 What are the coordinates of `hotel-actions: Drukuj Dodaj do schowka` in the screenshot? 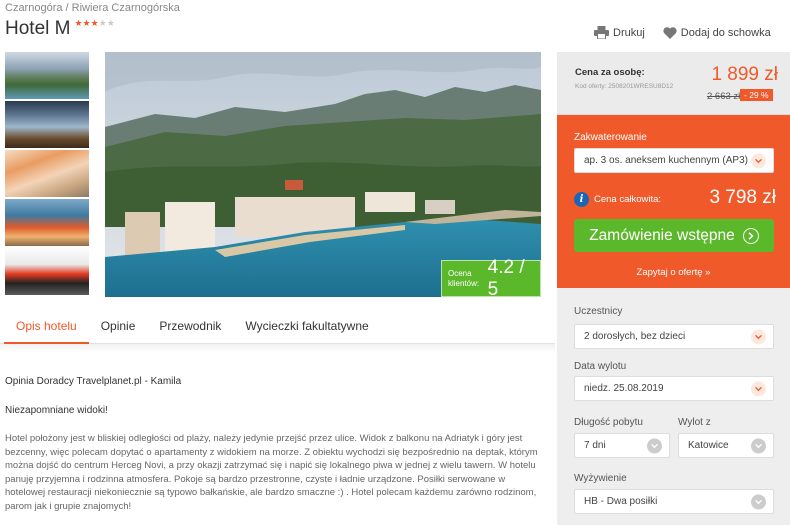 It's located at (682, 32).